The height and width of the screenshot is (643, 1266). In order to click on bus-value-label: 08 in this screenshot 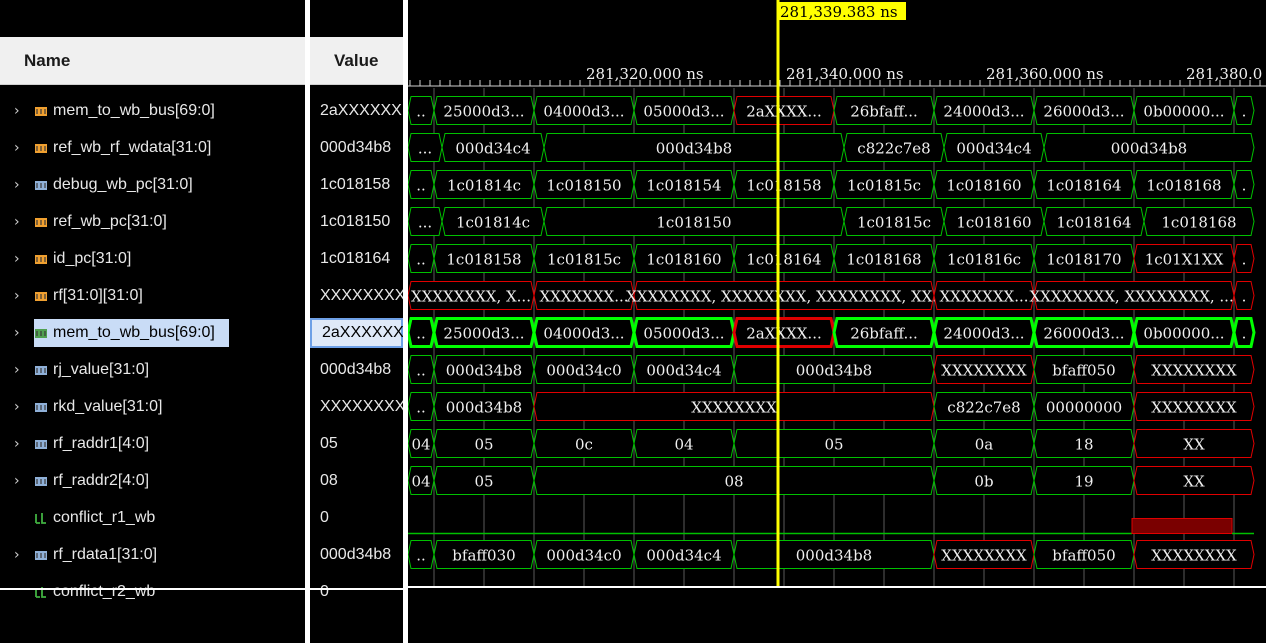, I will do `click(733, 482)`.